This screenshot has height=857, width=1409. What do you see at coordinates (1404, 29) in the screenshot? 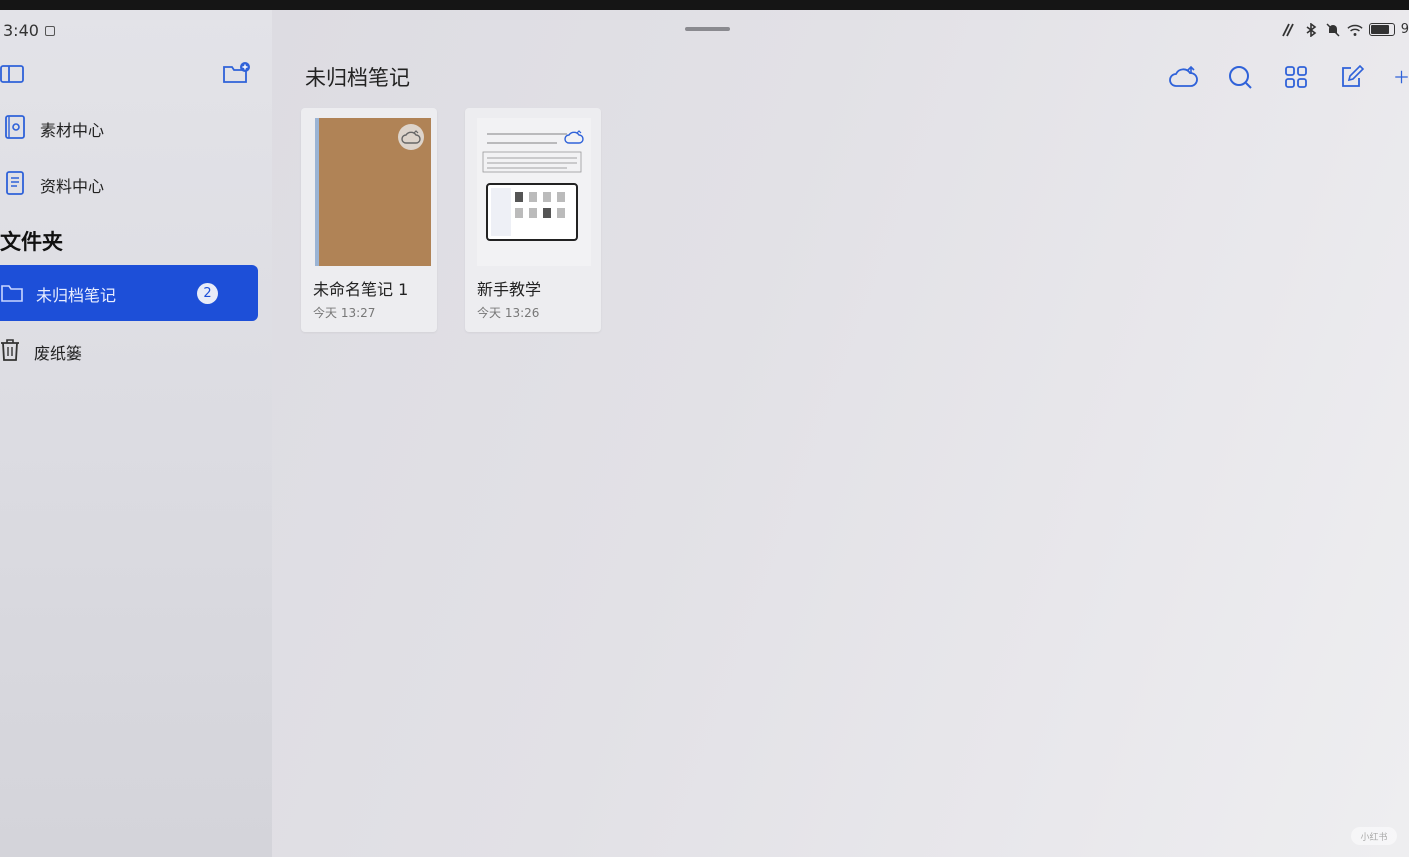
I see `battery-level: 9` at bounding box center [1404, 29].